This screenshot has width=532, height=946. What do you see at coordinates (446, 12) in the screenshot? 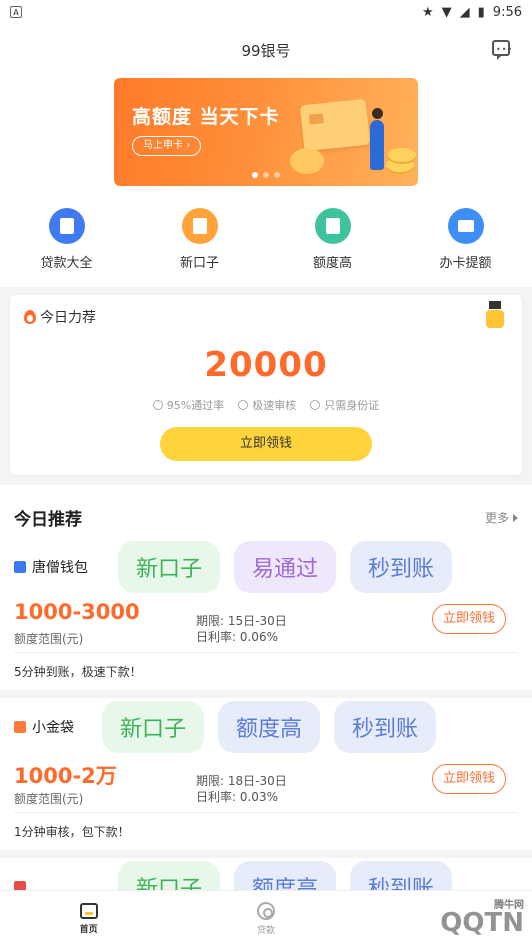
I see `wifi-icon: ▼` at bounding box center [446, 12].